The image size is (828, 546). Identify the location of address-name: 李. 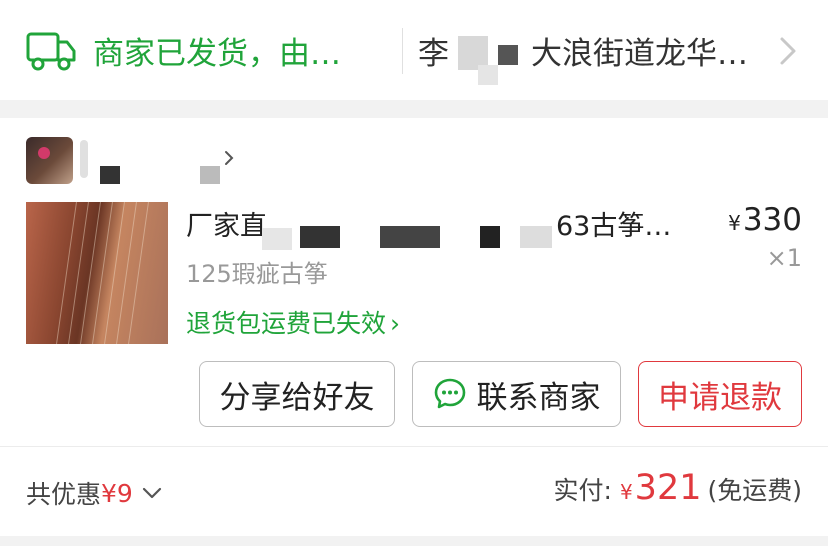
(433, 54).